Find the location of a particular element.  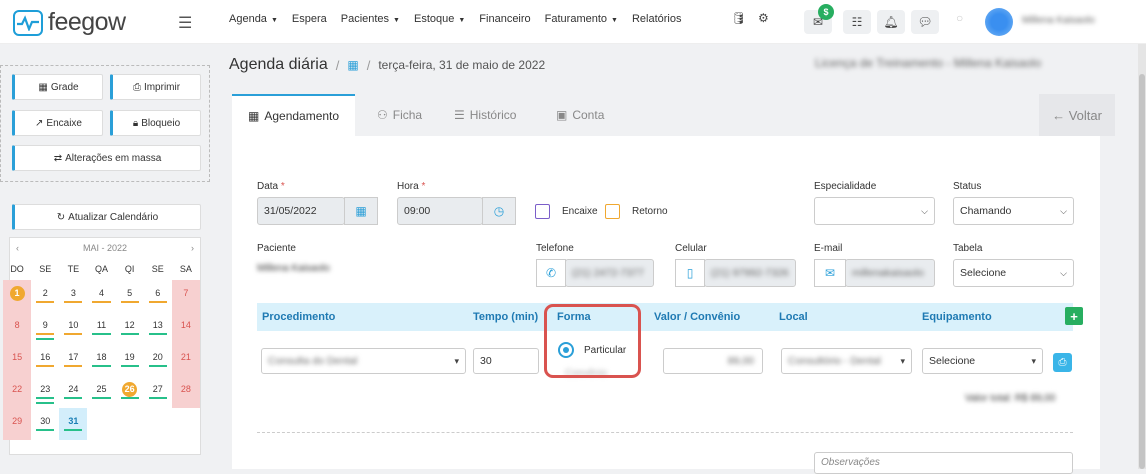

user-icon: ⚇ is located at coordinates (382, 115).